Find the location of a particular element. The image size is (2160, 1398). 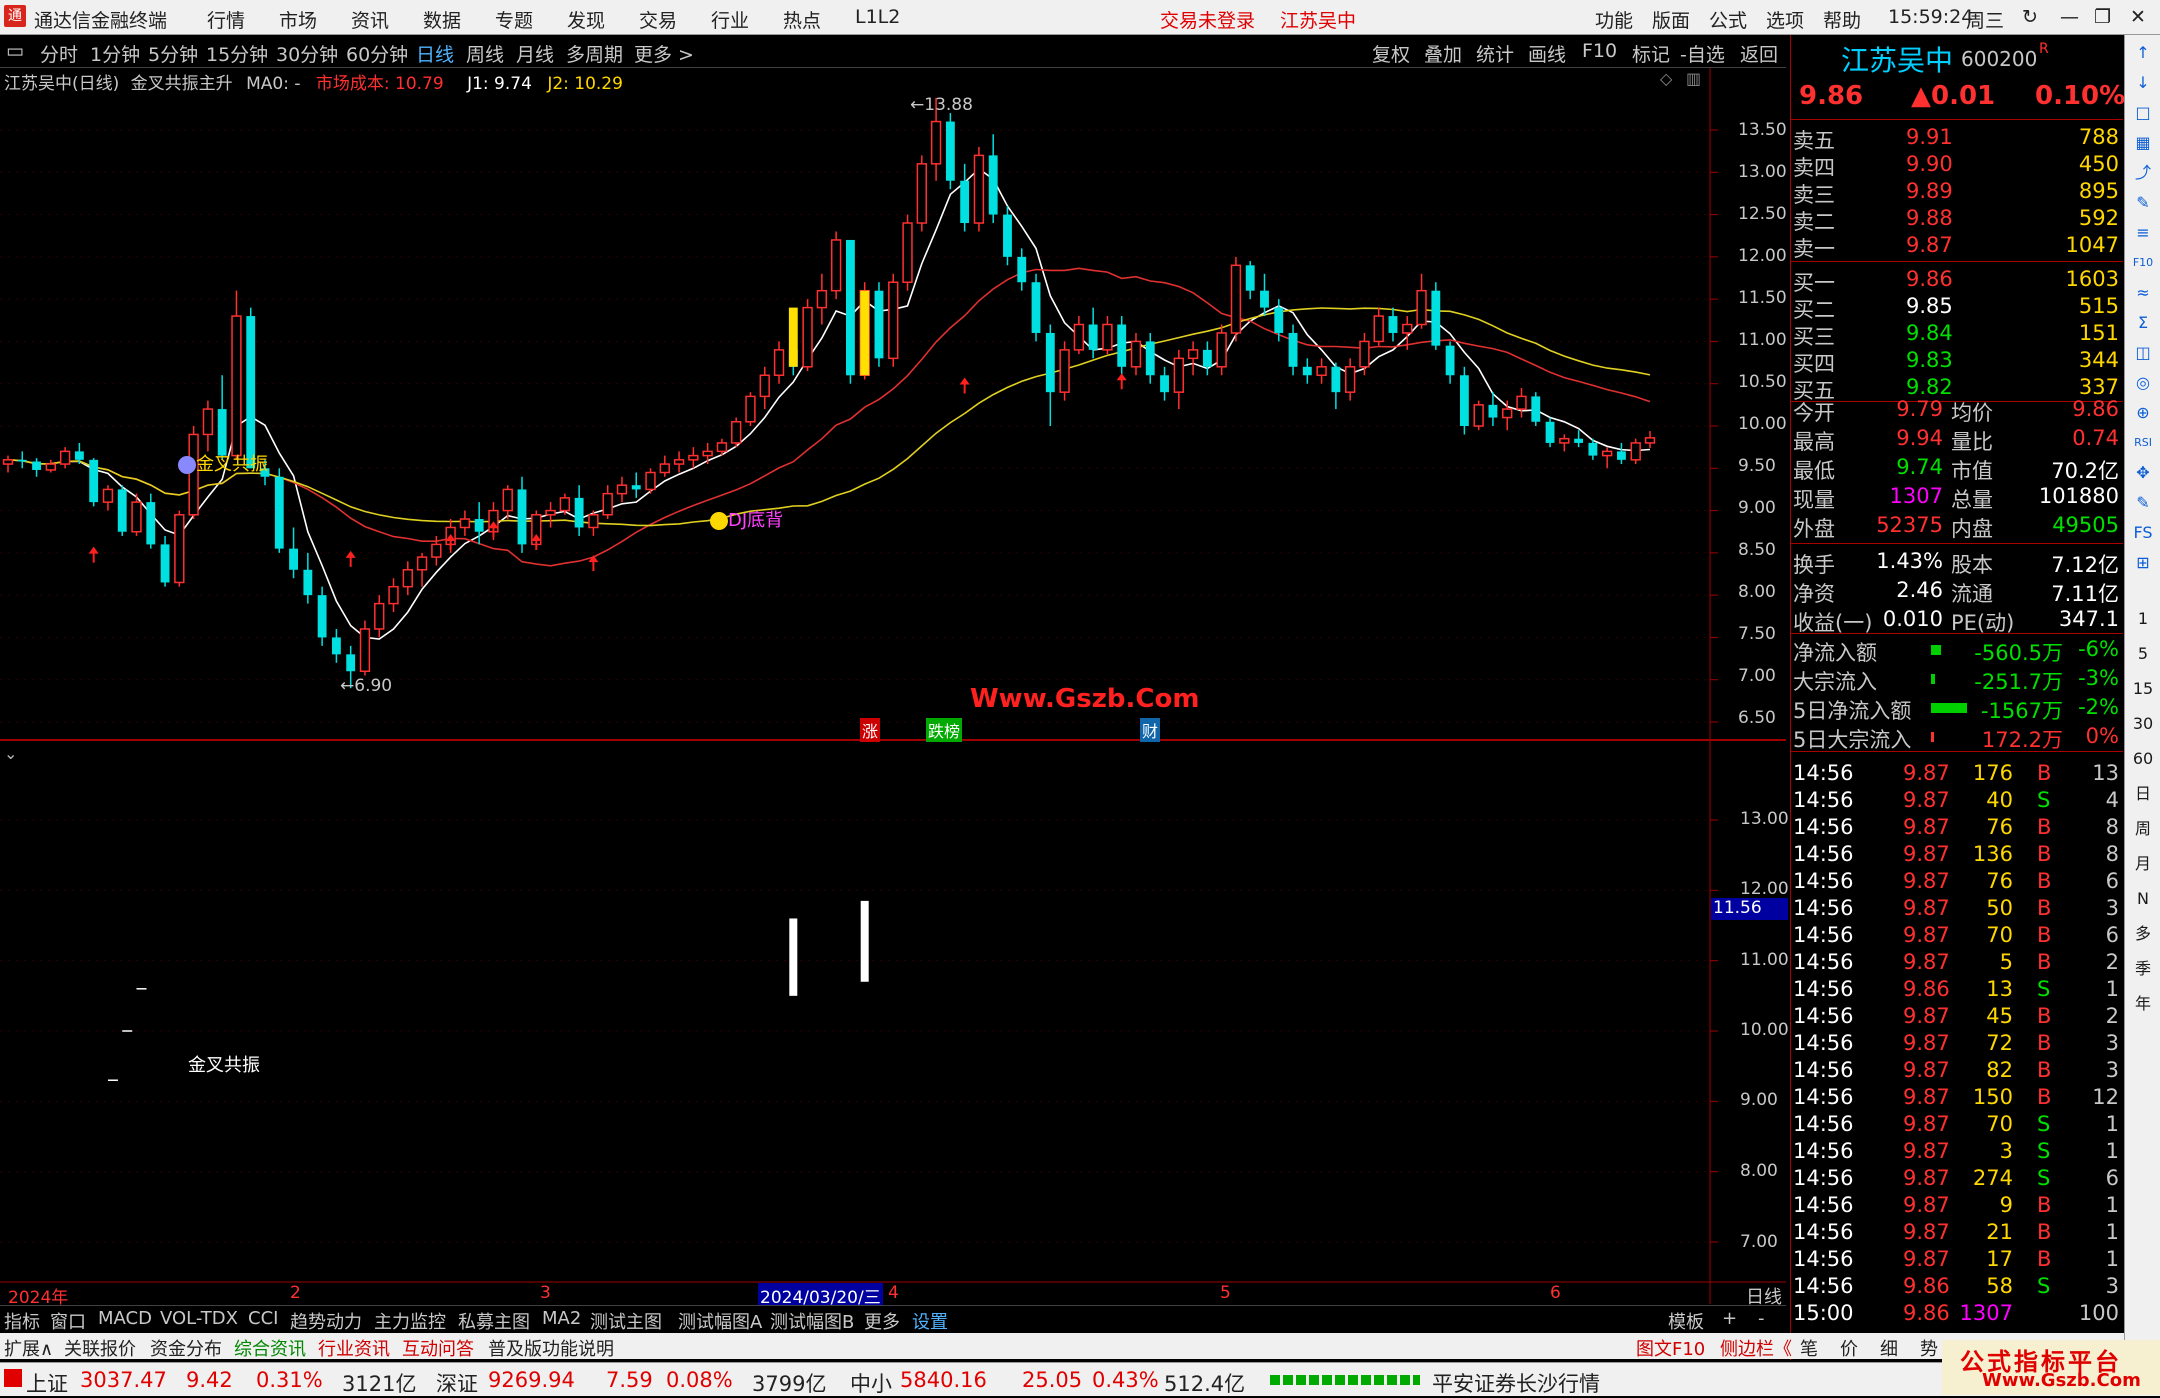

tab-qa: 互动问答 is located at coordinates (438, 1348).